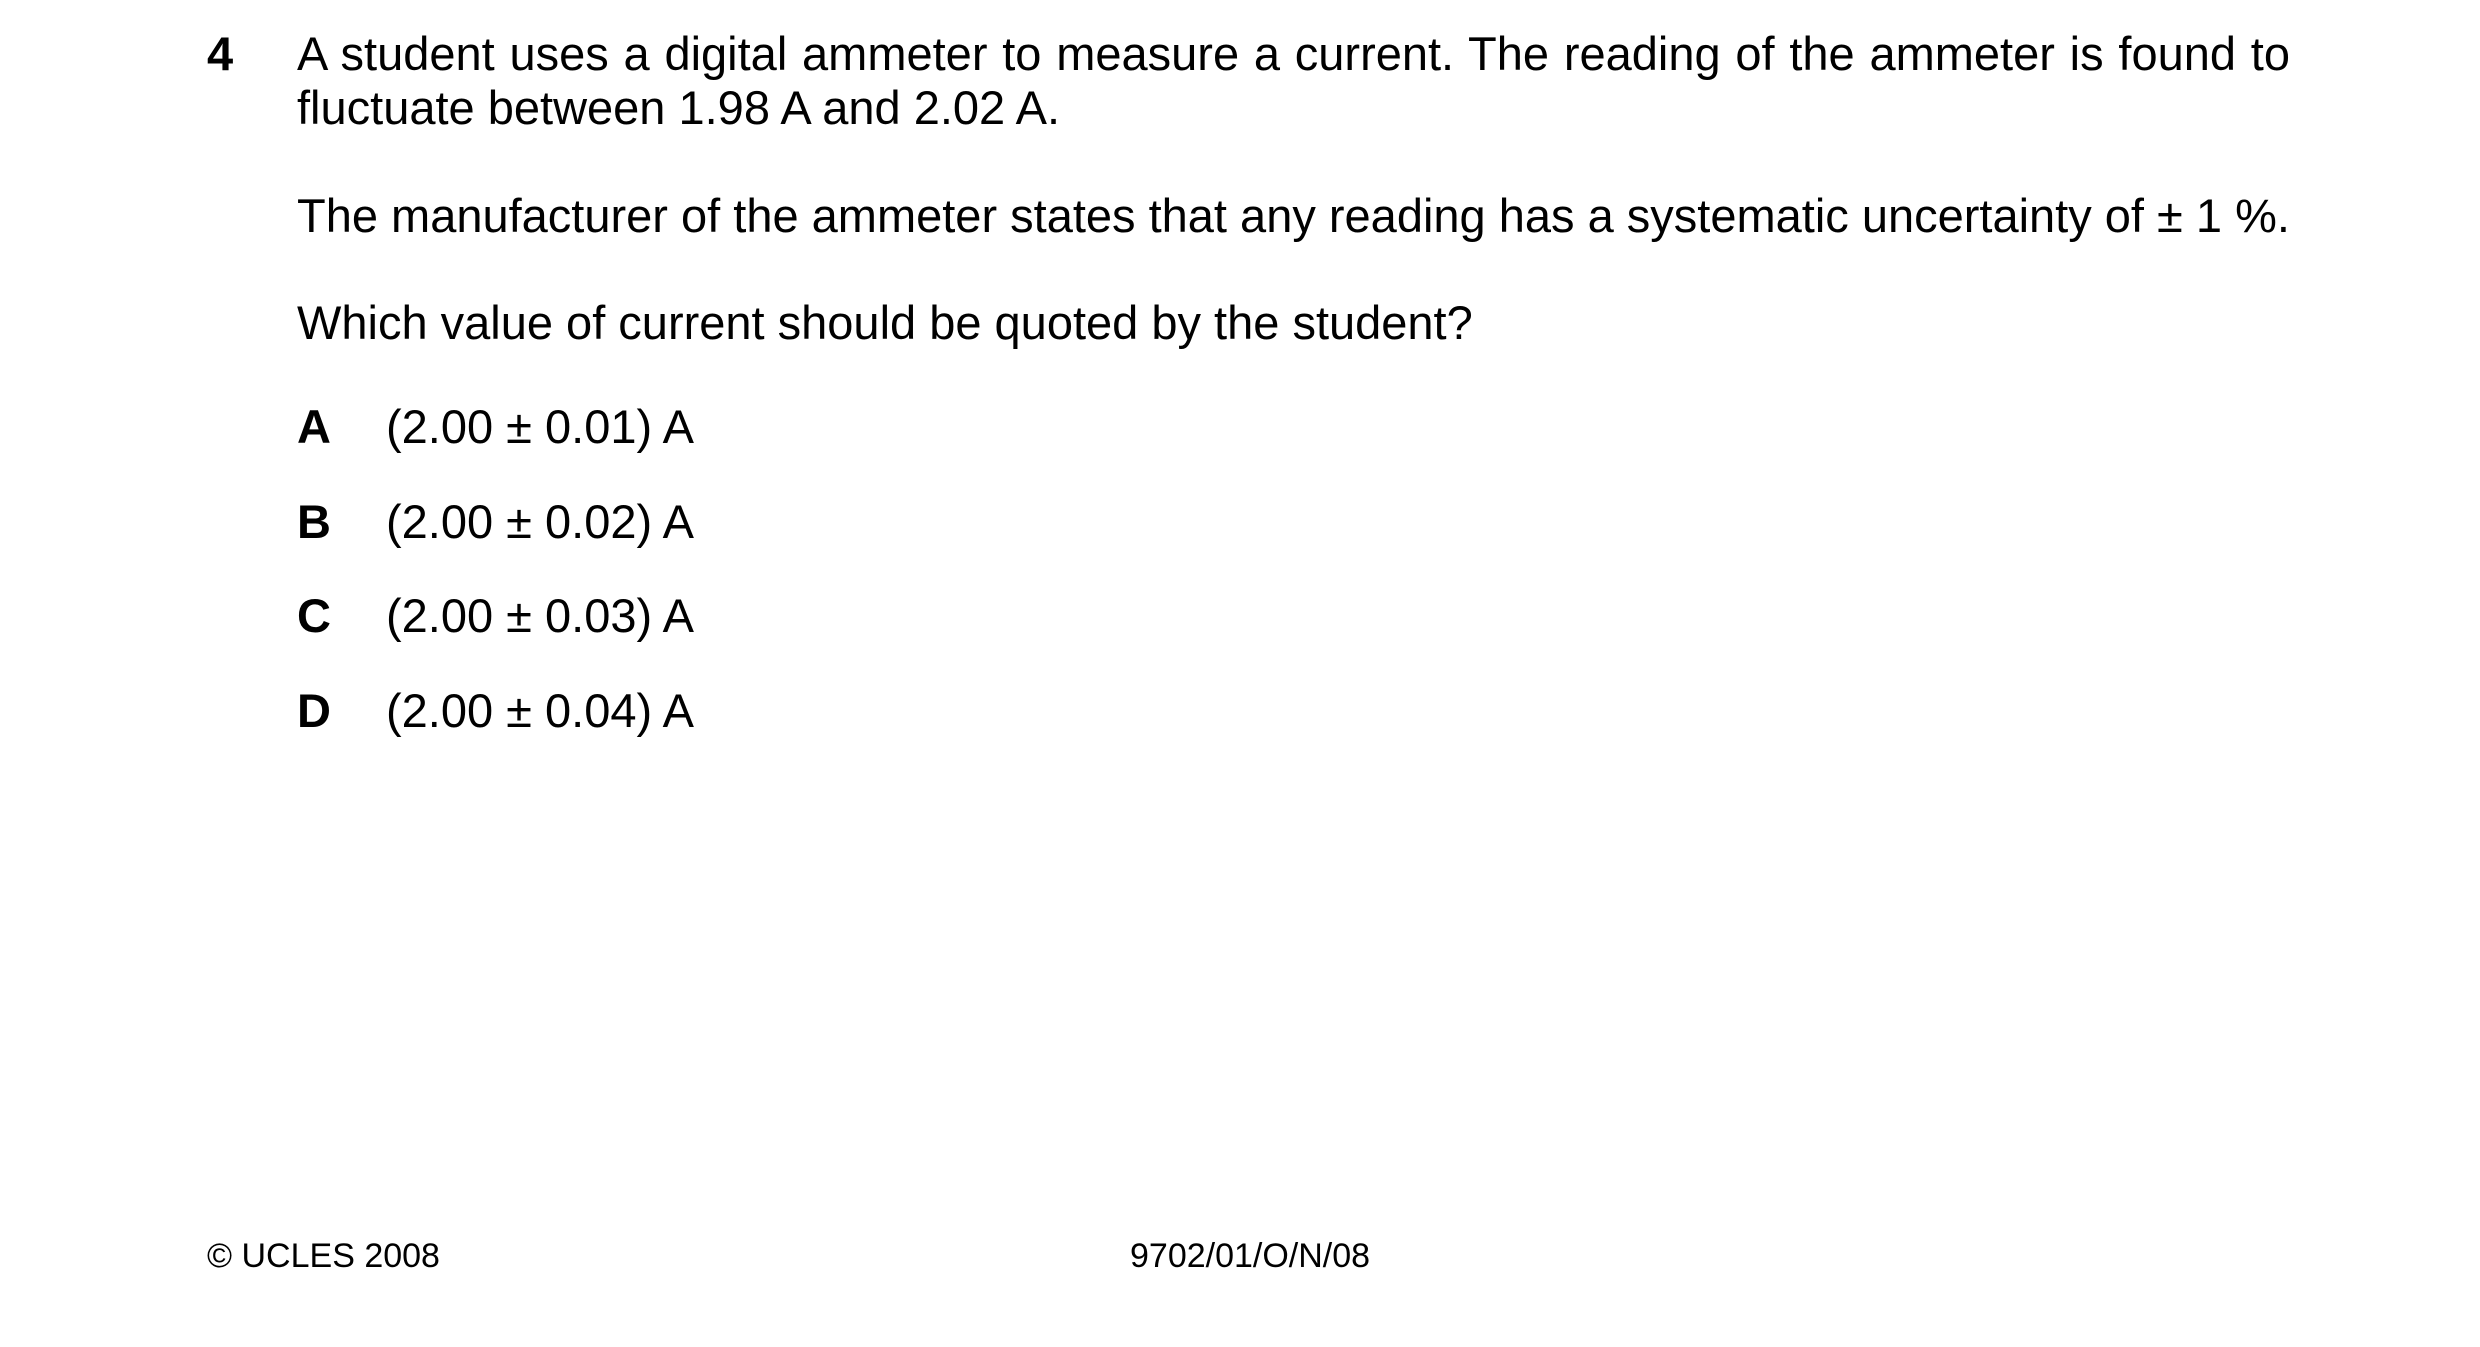 The height and width of the screenshot is (1347, 2480). Describe the element at coordinates (314, 426) in the screenshot. I see `option-letter: A` at that location.